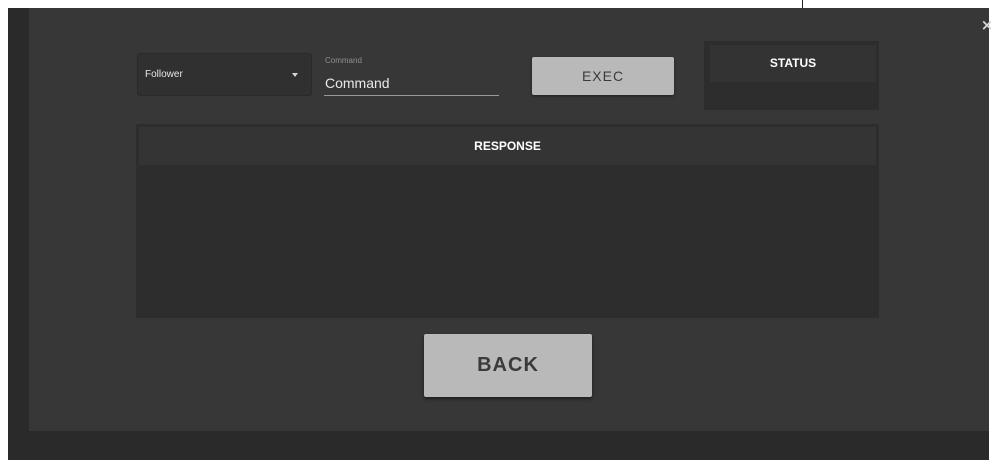  I want to click on back-button: BACK, so click(508, 365).